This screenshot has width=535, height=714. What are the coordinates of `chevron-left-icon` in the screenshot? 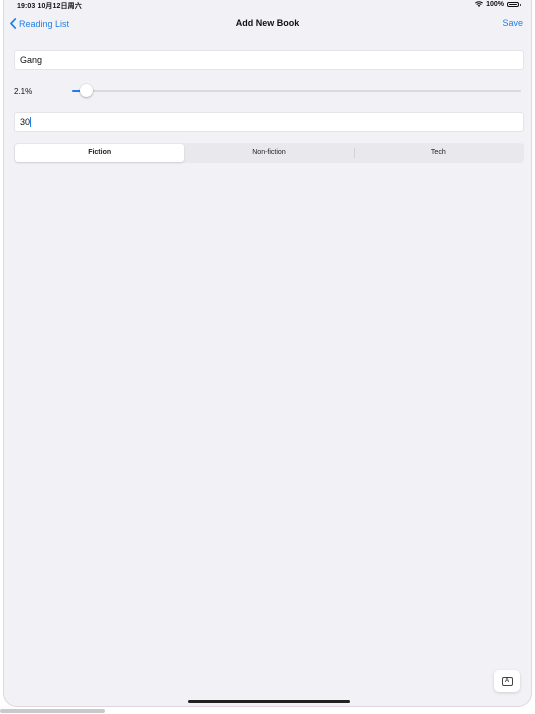 It's located at (13, 23).